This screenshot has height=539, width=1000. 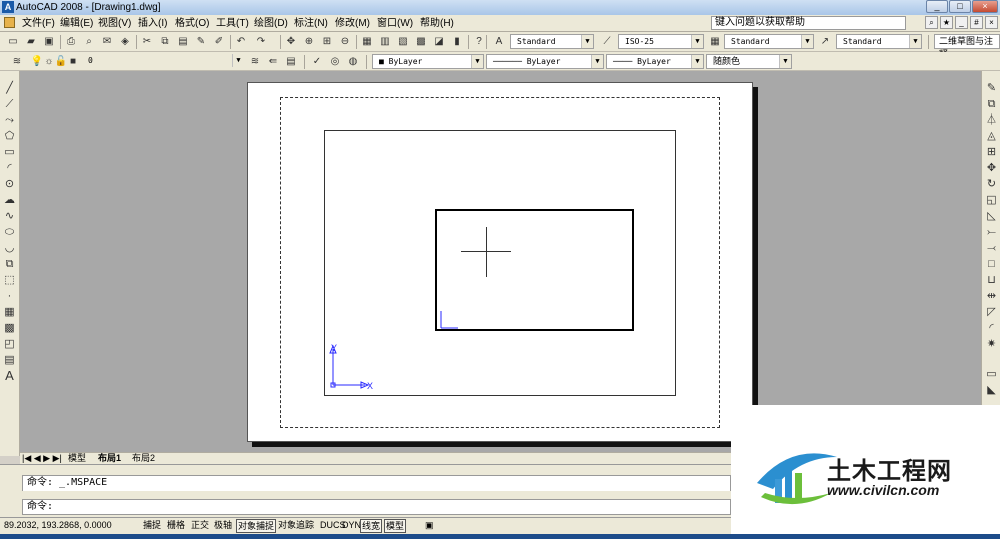 I want to click on erase-icon: ✎, so click(x=991, y=88).